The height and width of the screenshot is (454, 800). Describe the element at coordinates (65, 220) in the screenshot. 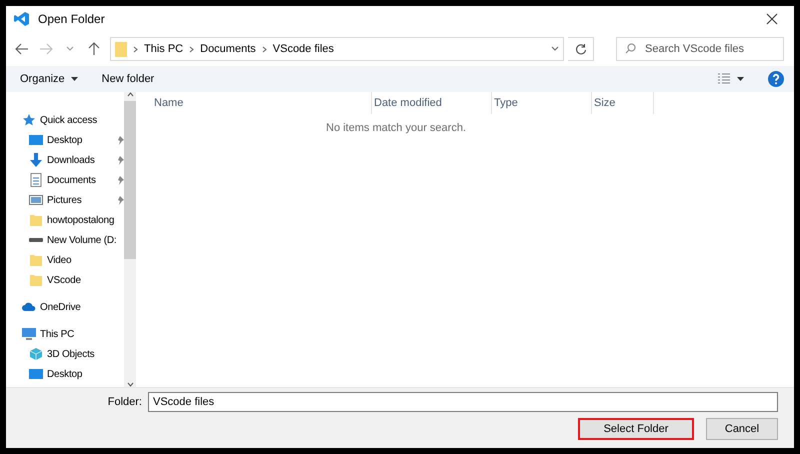

I see `nav-item: howtopostalong` at that location.